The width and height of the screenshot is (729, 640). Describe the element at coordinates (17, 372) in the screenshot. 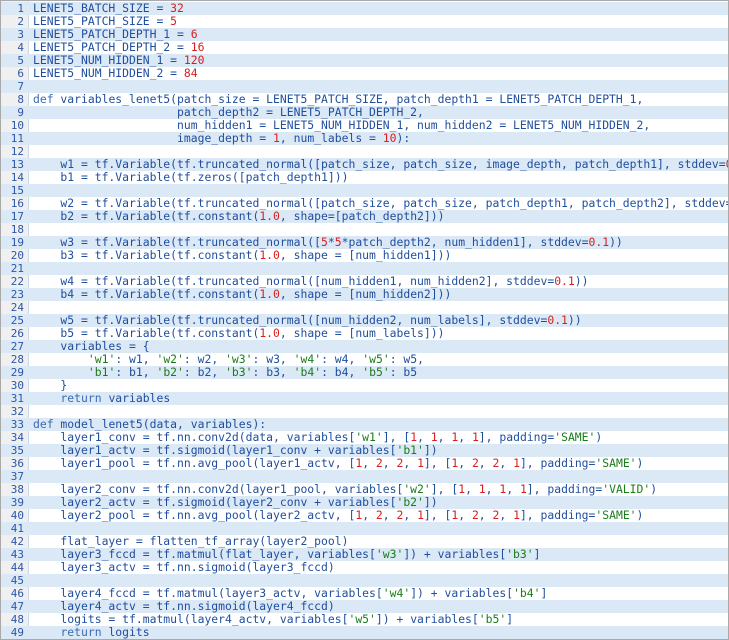

I see `line-number: 29` at that location.